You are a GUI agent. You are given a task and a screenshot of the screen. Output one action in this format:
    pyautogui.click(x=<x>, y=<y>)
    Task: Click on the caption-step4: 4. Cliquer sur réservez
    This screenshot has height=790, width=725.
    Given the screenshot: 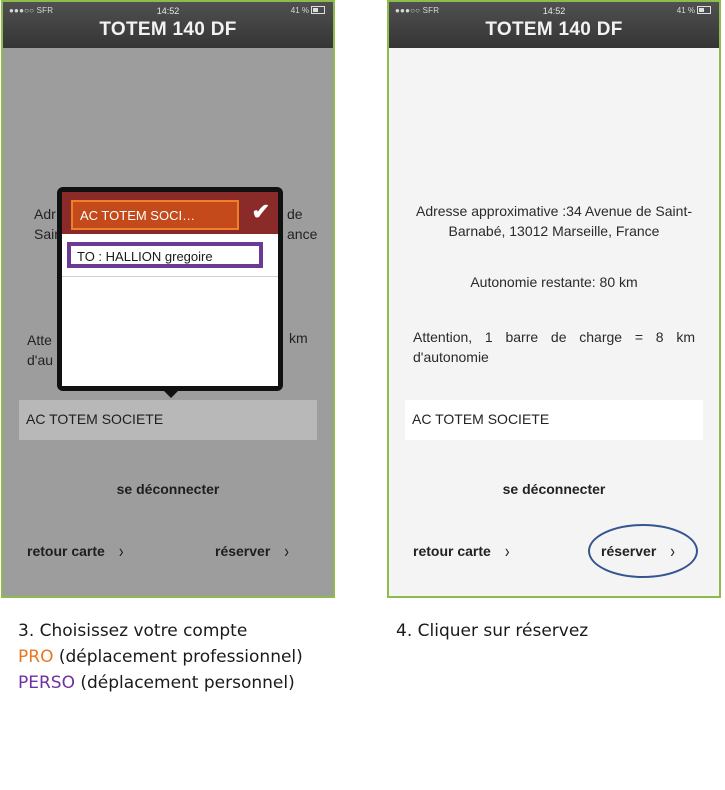 What is the action you would take?
    pyautogui.click(x=492, y=631)
    